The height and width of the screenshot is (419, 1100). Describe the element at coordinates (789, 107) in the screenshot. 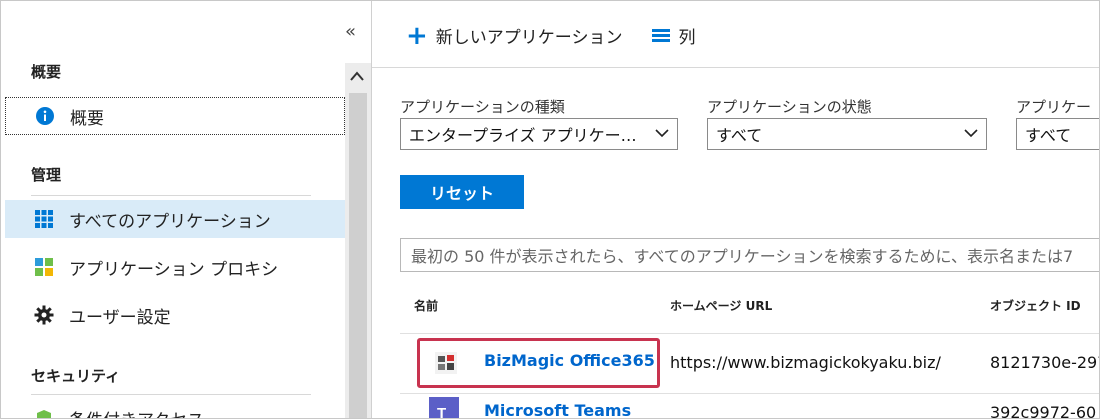

I see `filter-label-app-status: アプリケーションの状態` at that location.